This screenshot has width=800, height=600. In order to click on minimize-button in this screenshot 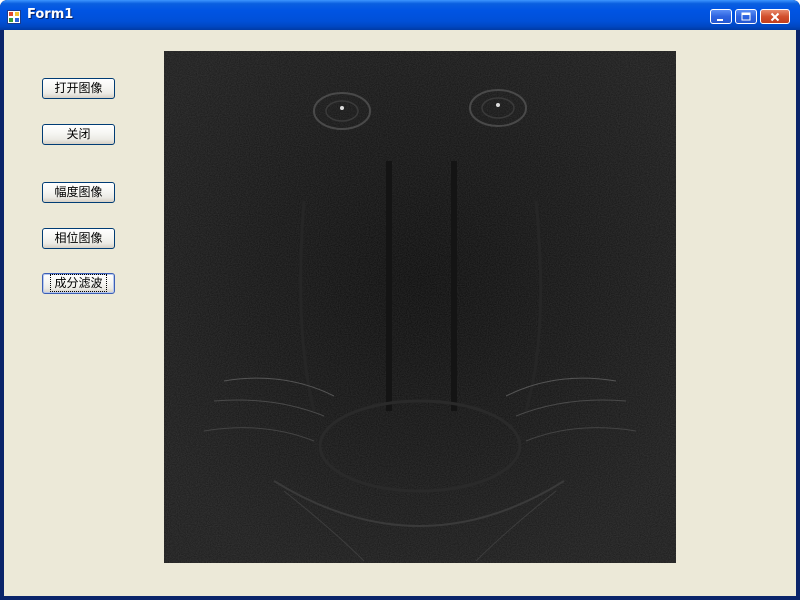, I will do `click(721, 16)`.